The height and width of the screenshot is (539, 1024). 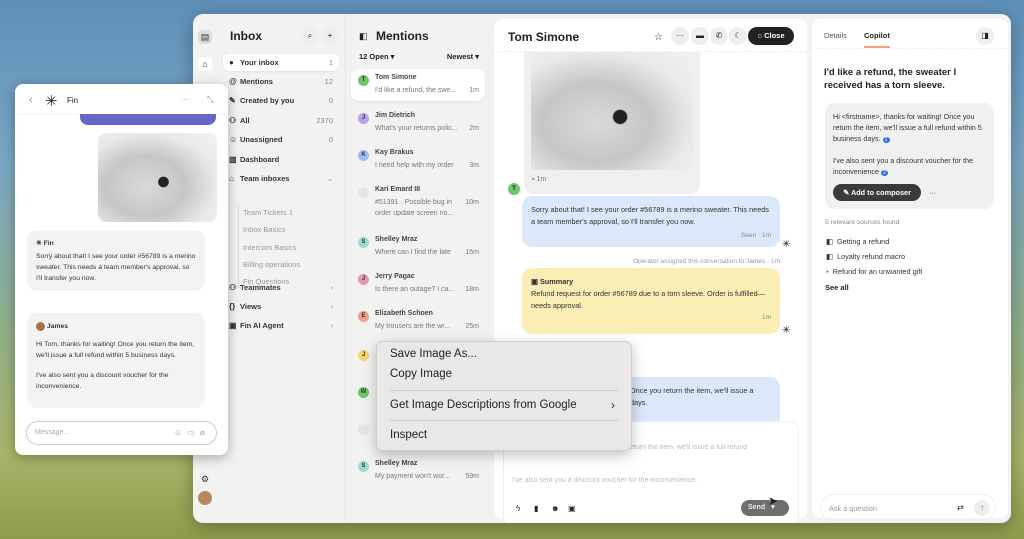 What do you see at coordinates (310, 36) in the screenshot?
I see `search-icon: ⌕` at bounding box center [310, 36].